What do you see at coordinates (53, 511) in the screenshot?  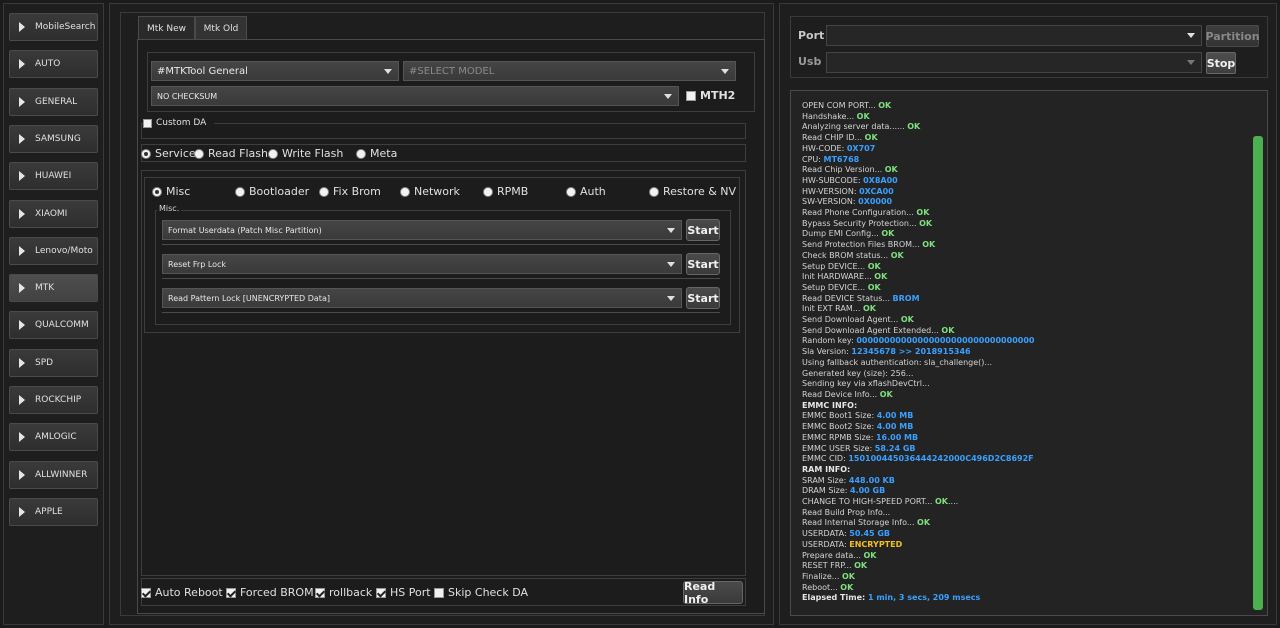 I see `sidebar-item-apple: APPLE` at bounding box center [53, 511].